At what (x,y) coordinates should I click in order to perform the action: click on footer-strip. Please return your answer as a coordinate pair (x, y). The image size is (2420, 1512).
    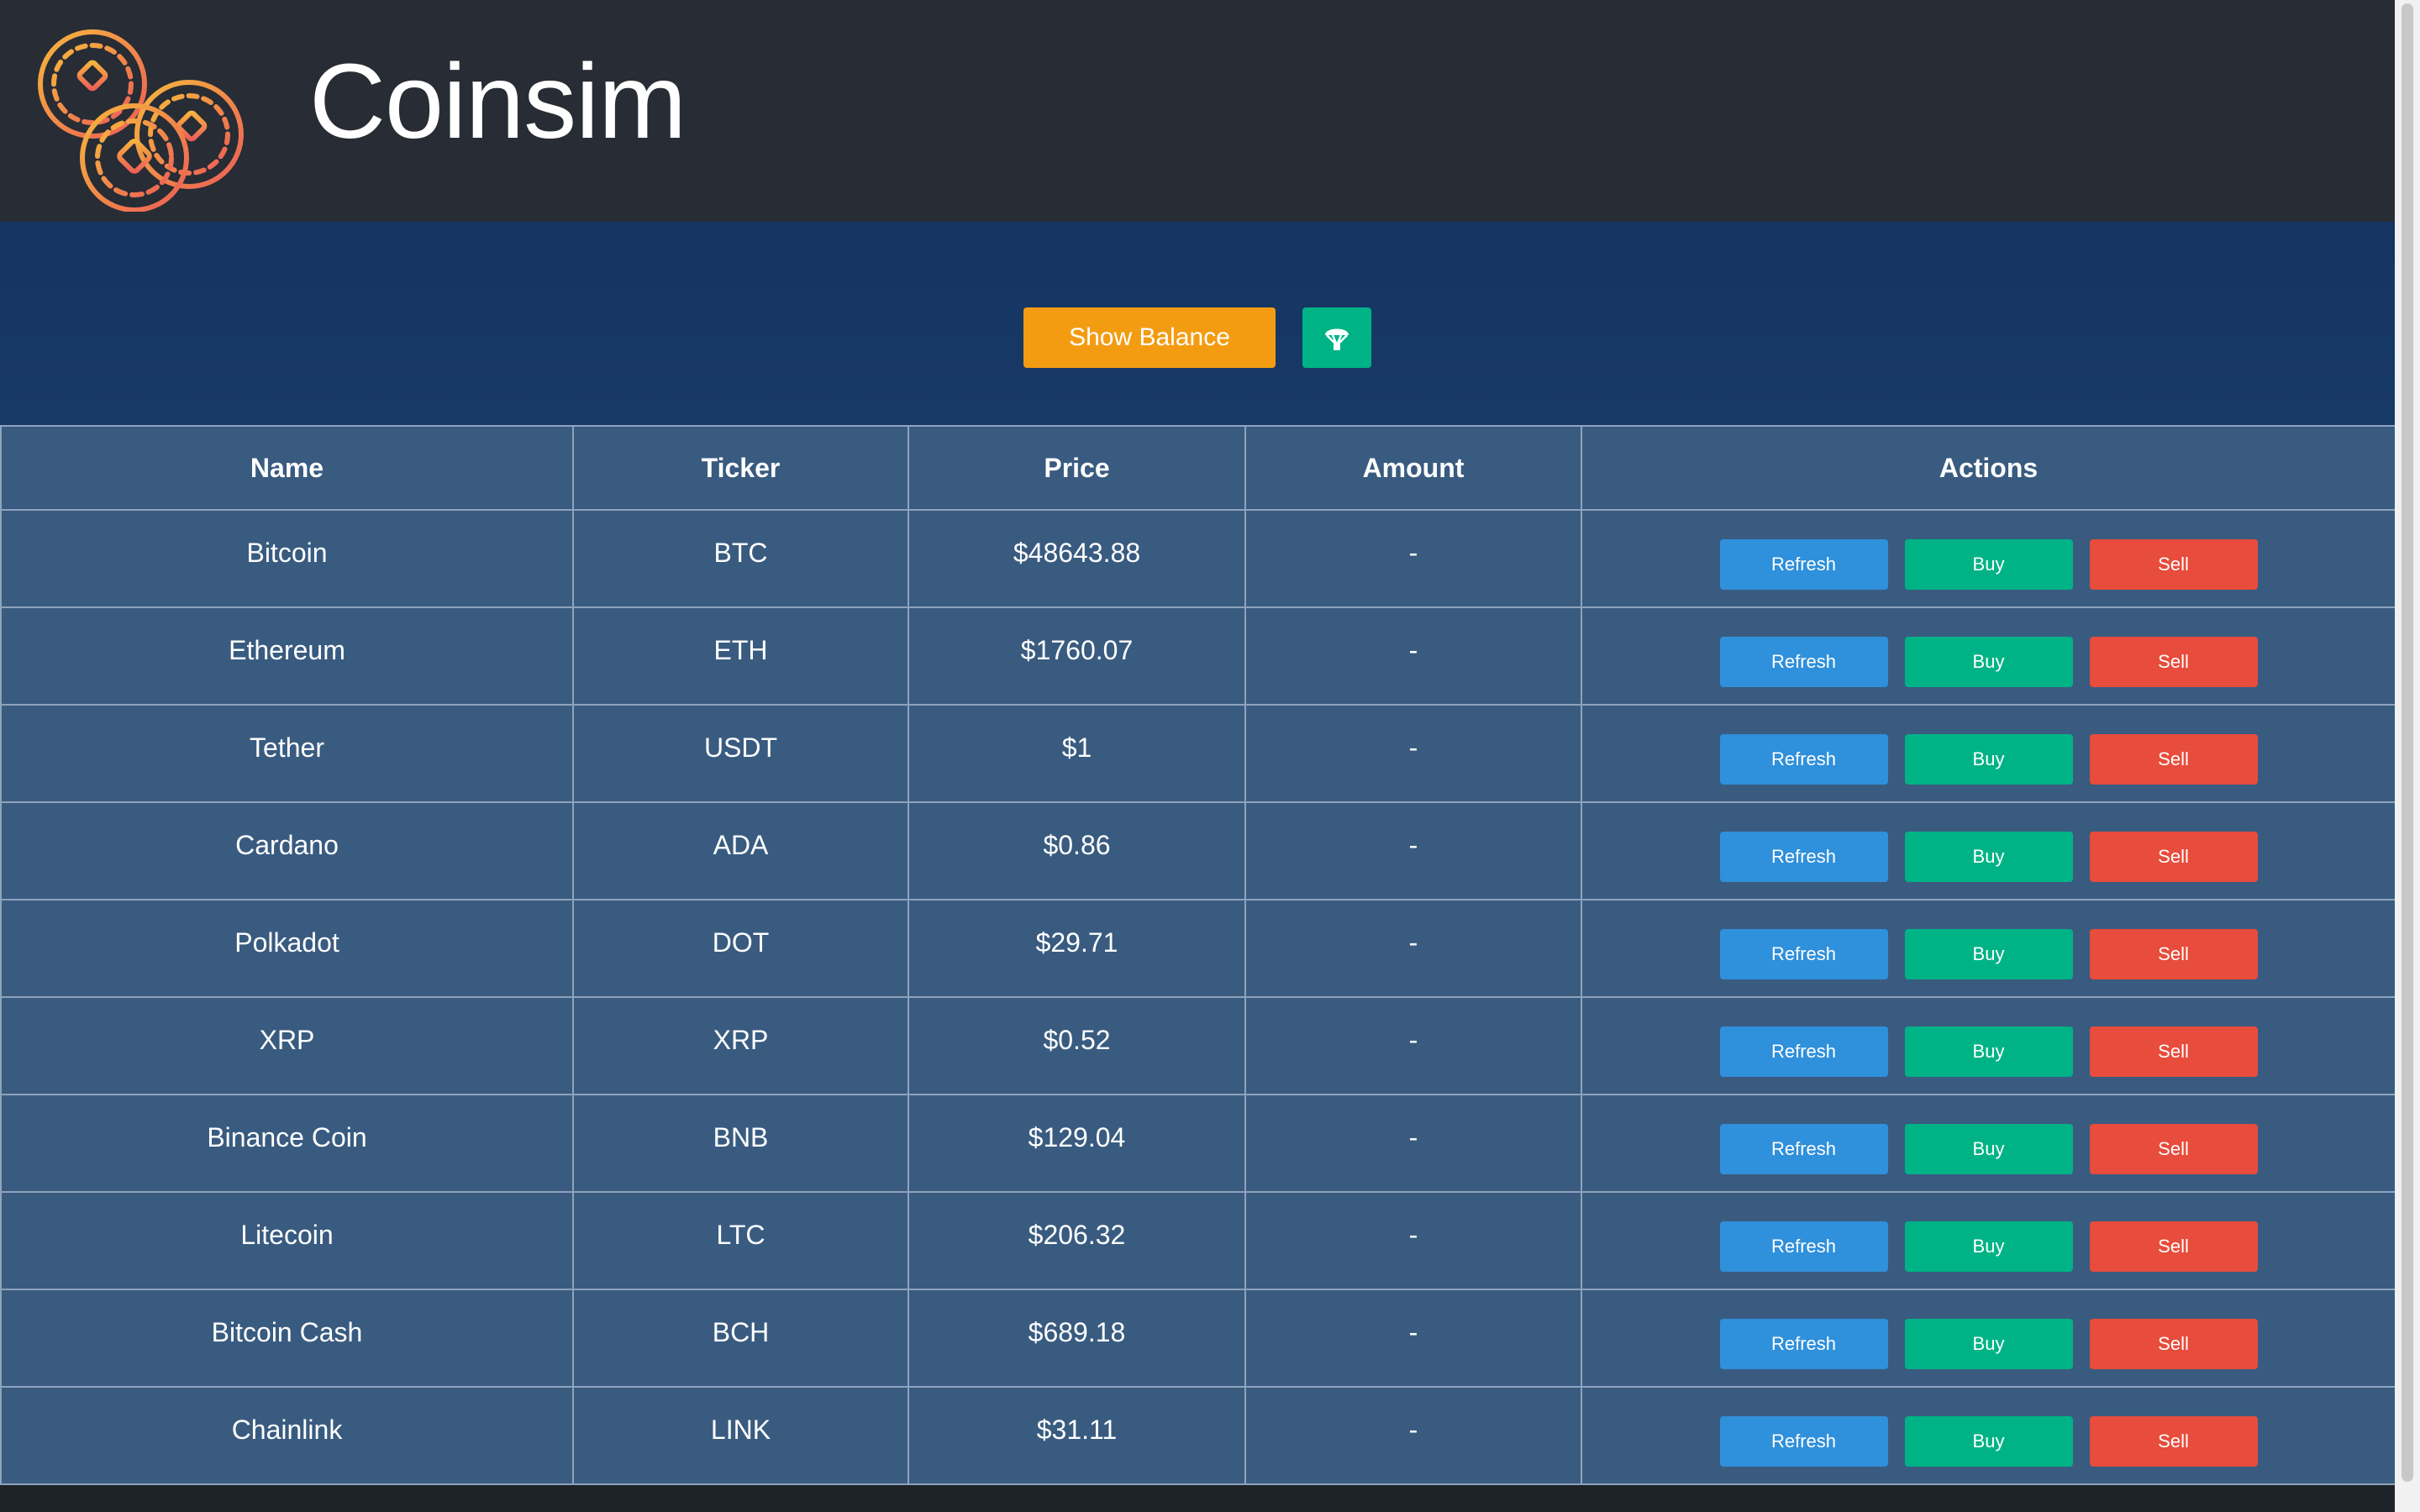
    Looking at the image, I should click on (1197, 1498).